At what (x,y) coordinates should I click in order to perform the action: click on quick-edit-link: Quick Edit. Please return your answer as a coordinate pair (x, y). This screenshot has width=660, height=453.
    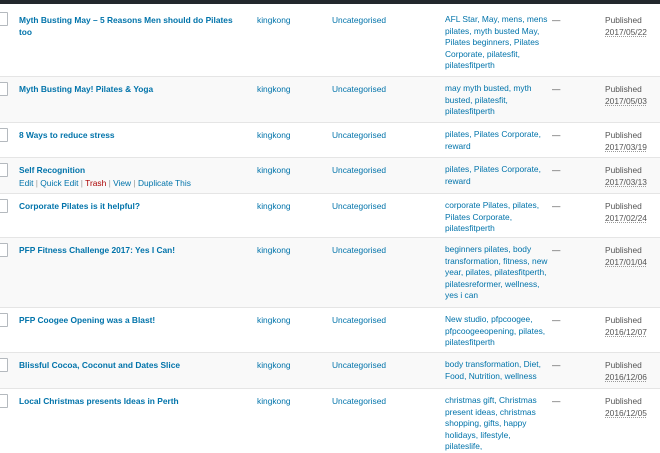
    Looking at the image, I should click on (59, 183).